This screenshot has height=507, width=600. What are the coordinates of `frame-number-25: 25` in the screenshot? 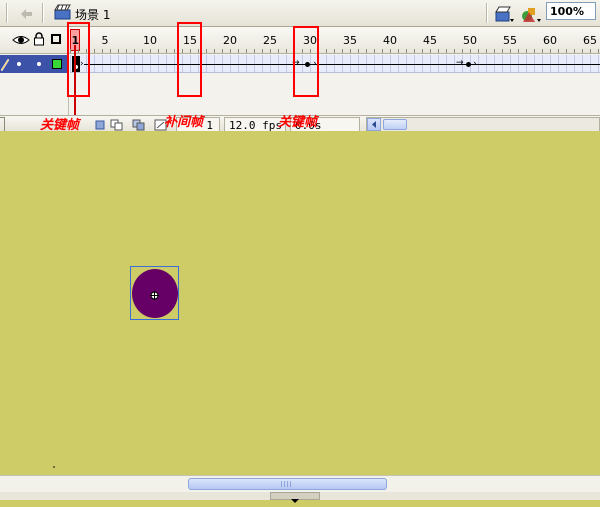 It's located at (270, 40).